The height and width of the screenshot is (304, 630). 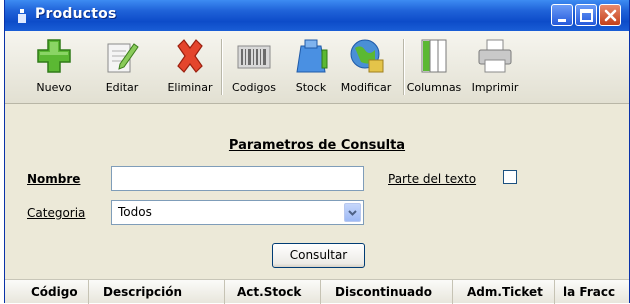 I want to click on title-bar: Productos, so click(x=317, y=15).